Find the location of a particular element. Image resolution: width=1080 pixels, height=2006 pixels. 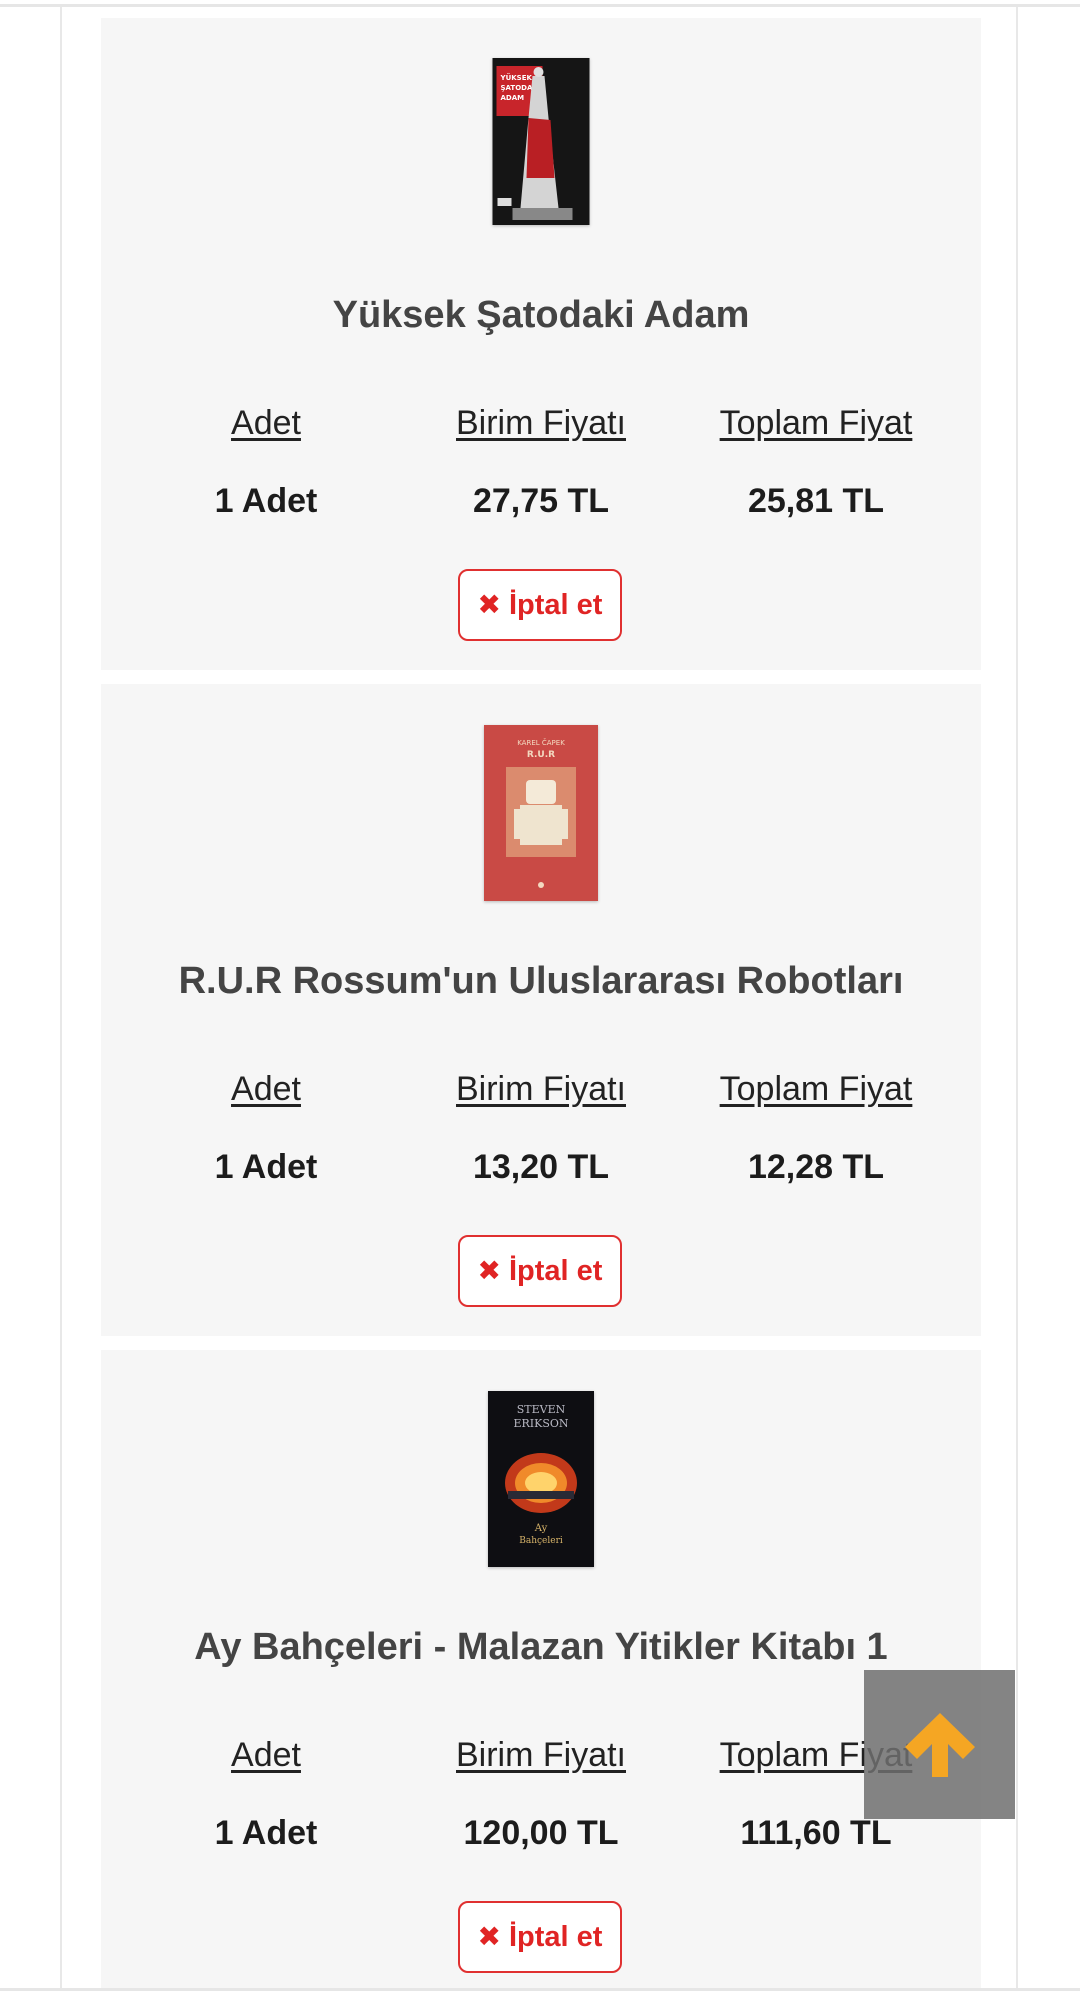

svg-text: Ay is located at coordinates (541, 1528).